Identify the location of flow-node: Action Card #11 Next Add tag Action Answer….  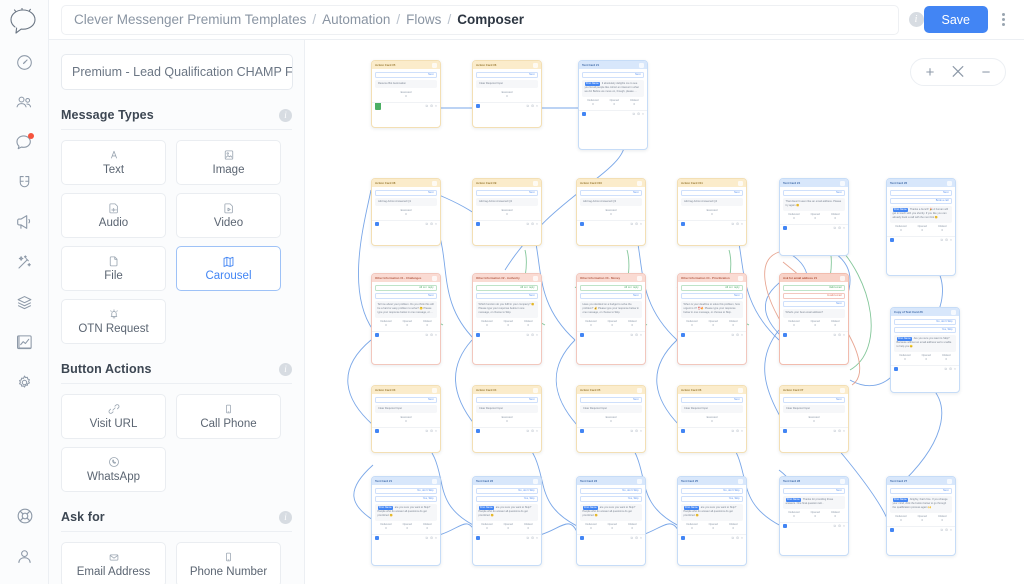
(712, 212).